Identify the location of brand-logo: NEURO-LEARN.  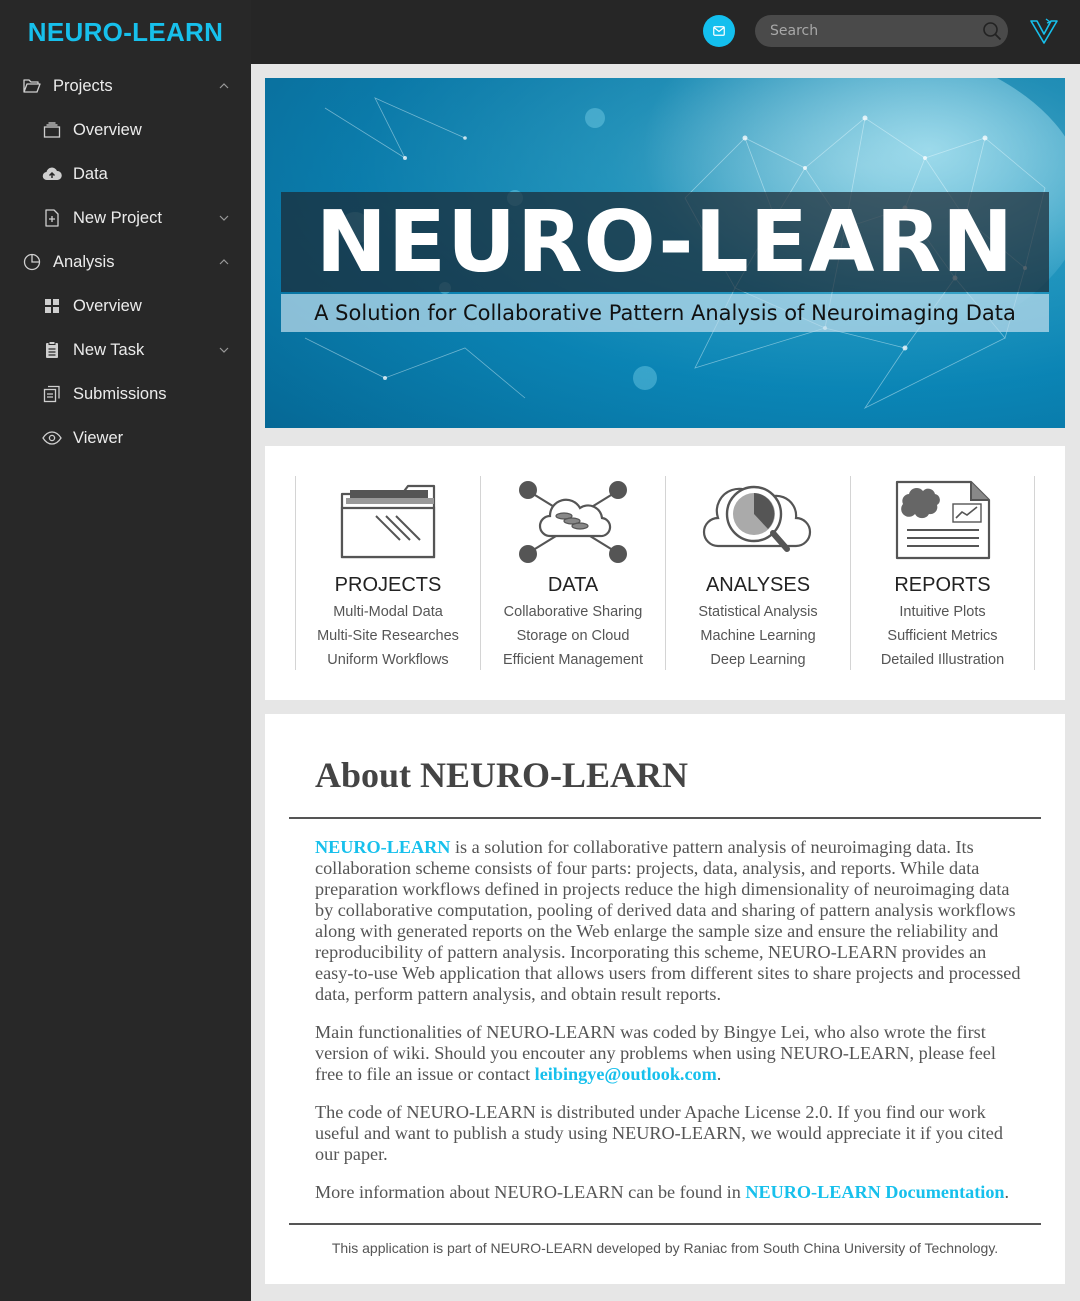
(125, 32).